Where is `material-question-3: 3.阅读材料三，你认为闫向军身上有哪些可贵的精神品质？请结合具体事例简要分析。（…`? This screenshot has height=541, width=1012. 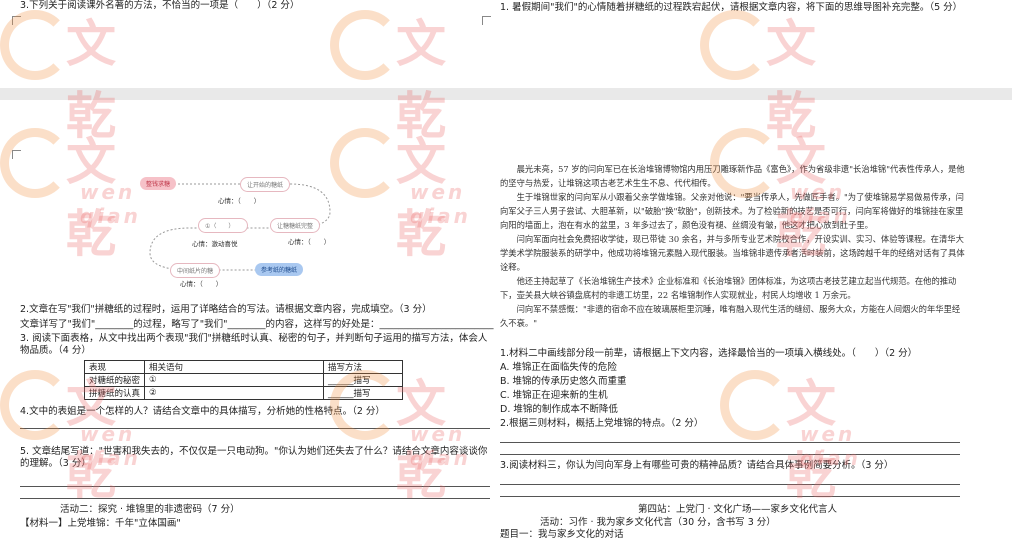
material-question-3: 3.阅读材料三，你认为闫向军身上有哪些可贵的精神品质？请结合具体事例简要分析。（… is located at coordinates (697, 465).